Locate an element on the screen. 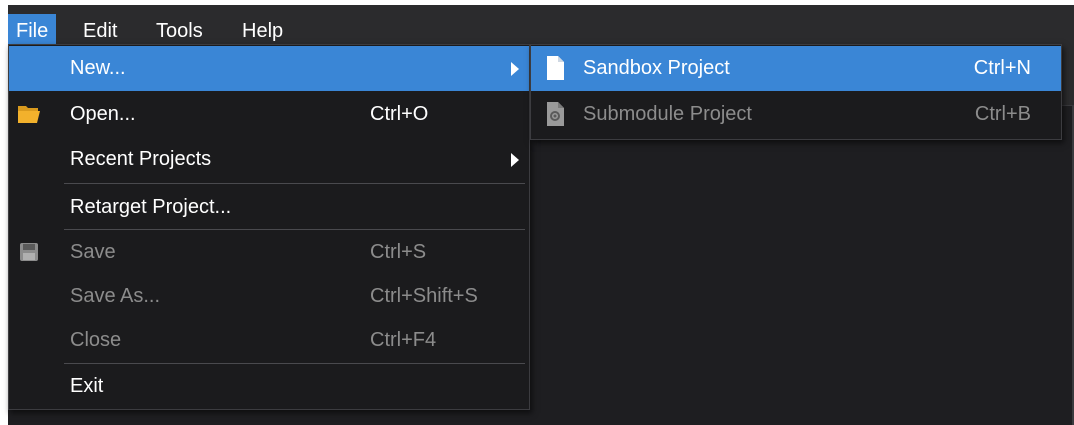 The image size is (1074, 425). menu-item-label: Recent Projects is located at coordinates (141, 159).